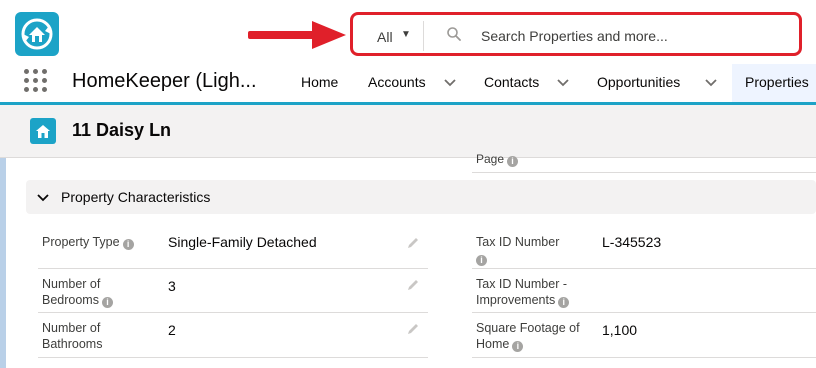 Image resolution: width=816 pixels, height=368 pixels. I want to click on section-title: Property Characteristics, so click(136, 197).